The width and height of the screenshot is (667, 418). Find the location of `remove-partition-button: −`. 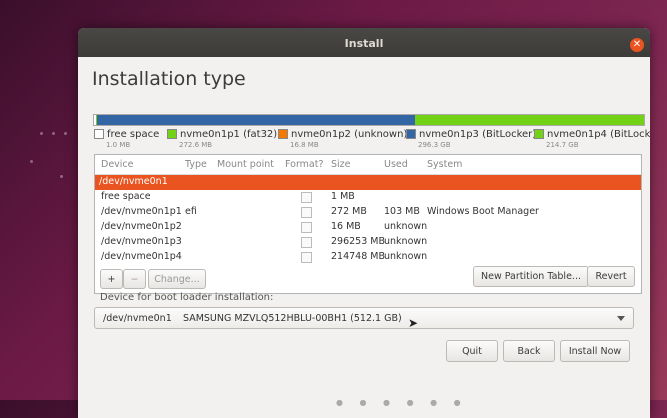

remove-partition-button: − is located at coordinates (134, 279).